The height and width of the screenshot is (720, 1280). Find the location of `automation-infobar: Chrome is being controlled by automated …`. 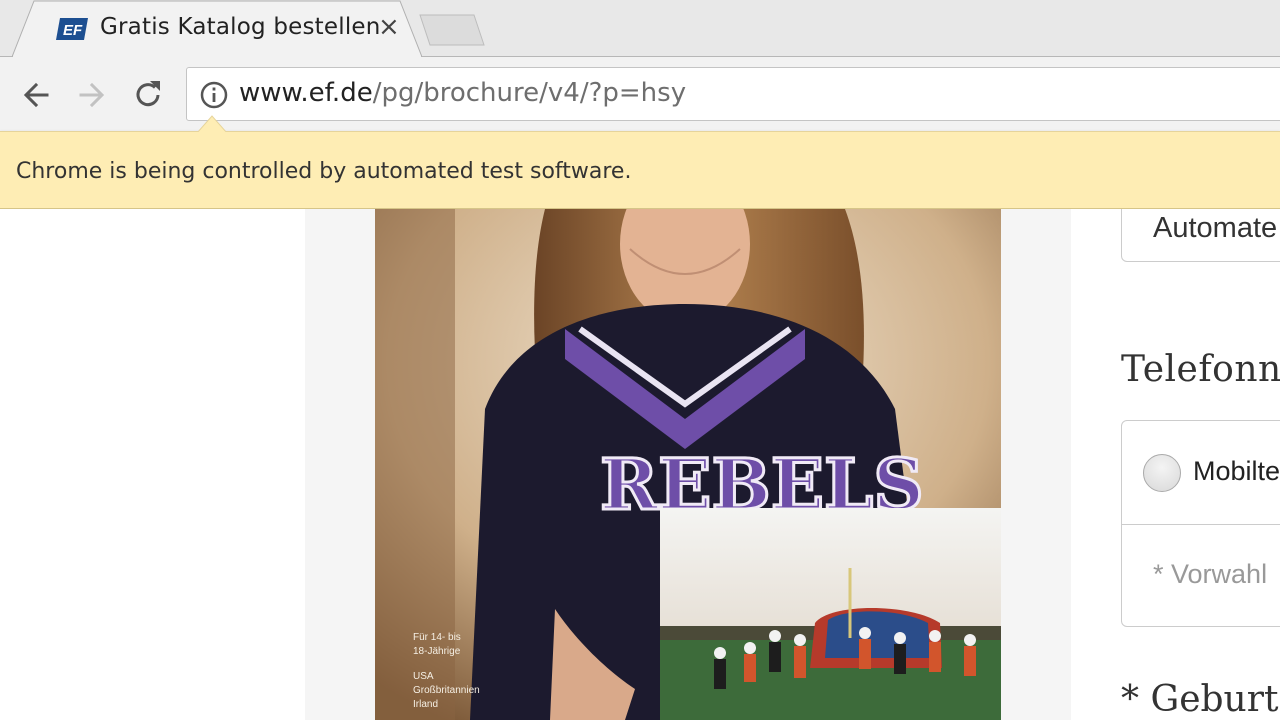

automation-infobar: Chrome is being controlled by automated … is located at coordinates (640, 162).